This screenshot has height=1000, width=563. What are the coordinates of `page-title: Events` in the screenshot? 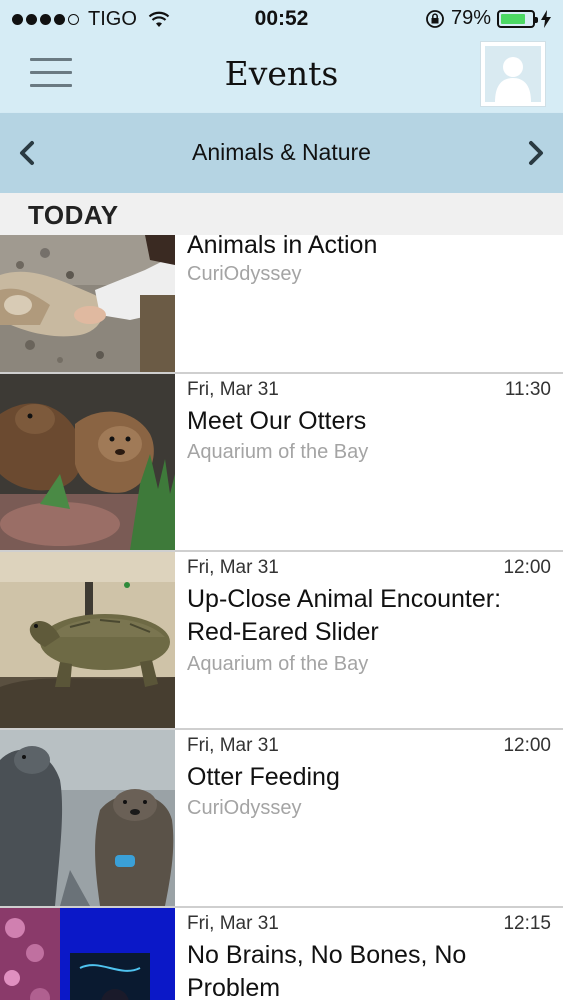 It's located at (281, 73).